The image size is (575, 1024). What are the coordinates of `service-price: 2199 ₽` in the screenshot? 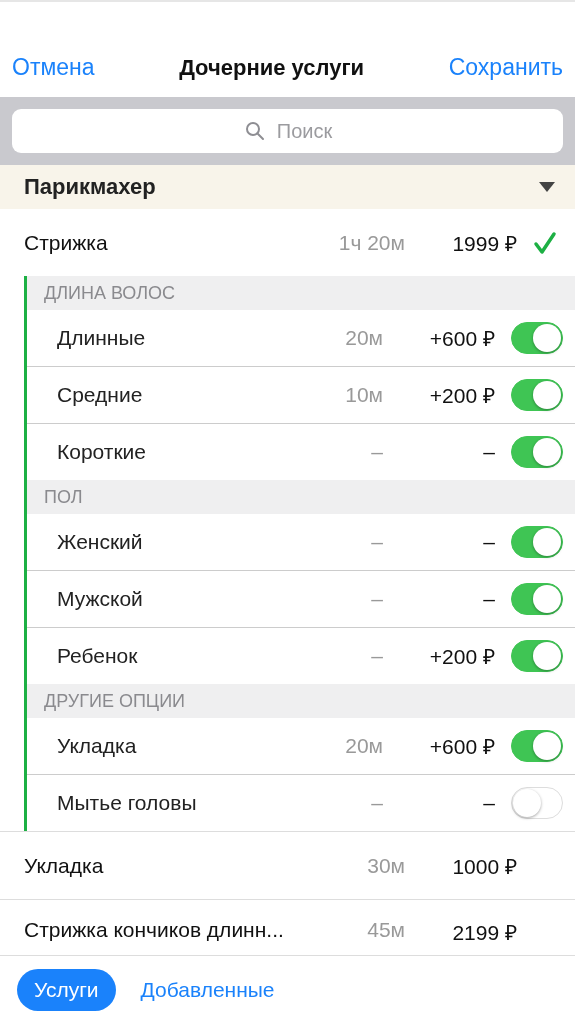 It's located at (484, 933).